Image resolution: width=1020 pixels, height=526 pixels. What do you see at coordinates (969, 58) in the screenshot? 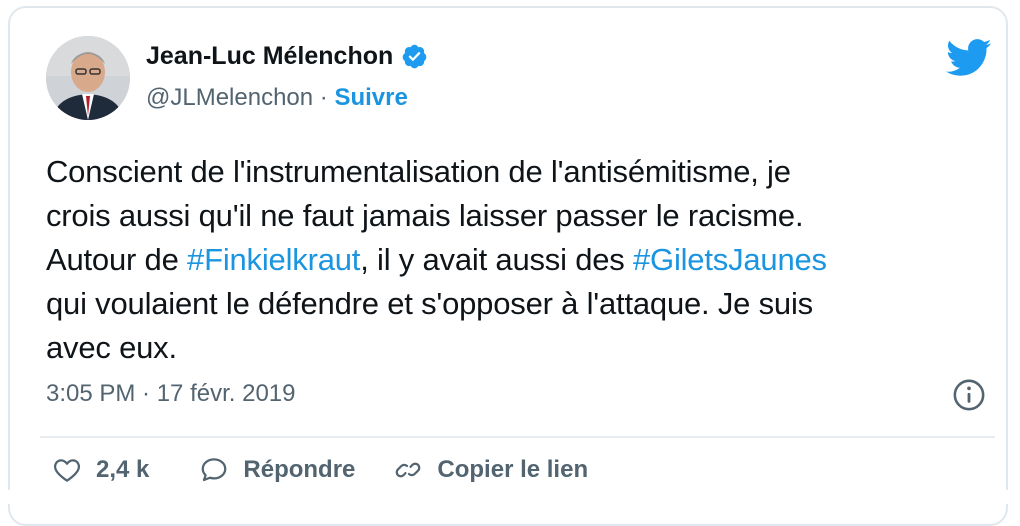
I see `twitter-bird-icon` at bounding box center [969, 58].